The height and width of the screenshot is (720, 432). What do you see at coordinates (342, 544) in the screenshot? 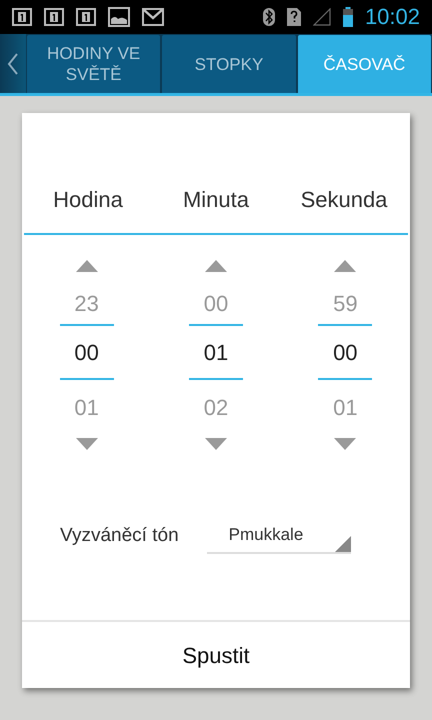
I see `dropdown-corner-icon` at bounding box center [342, 544].